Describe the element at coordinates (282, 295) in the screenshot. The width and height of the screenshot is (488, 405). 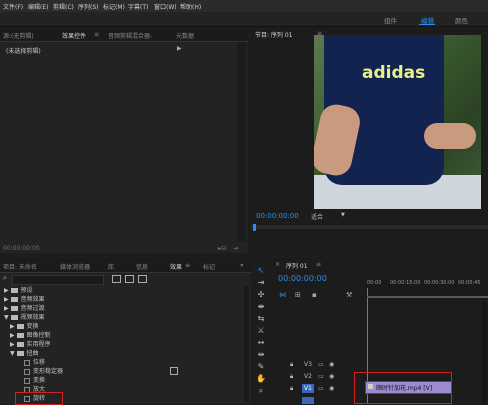
I see `snap-icon: ⋈` at that location.